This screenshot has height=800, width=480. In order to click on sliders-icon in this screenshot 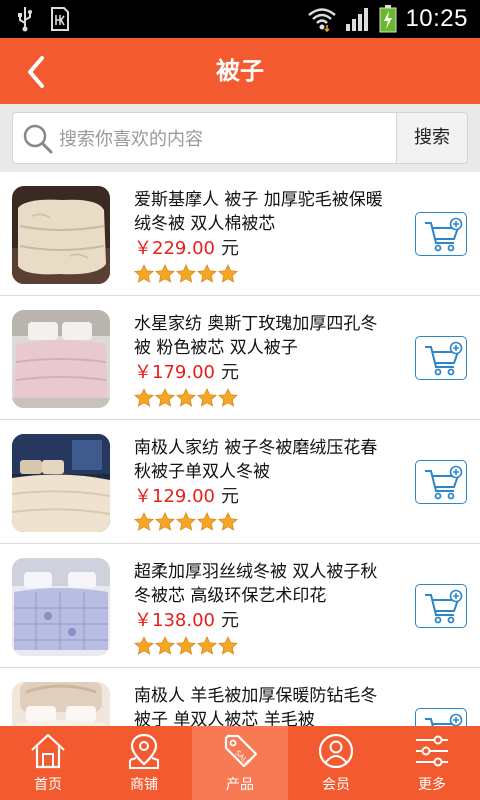, I will do `click(432, 751)`.